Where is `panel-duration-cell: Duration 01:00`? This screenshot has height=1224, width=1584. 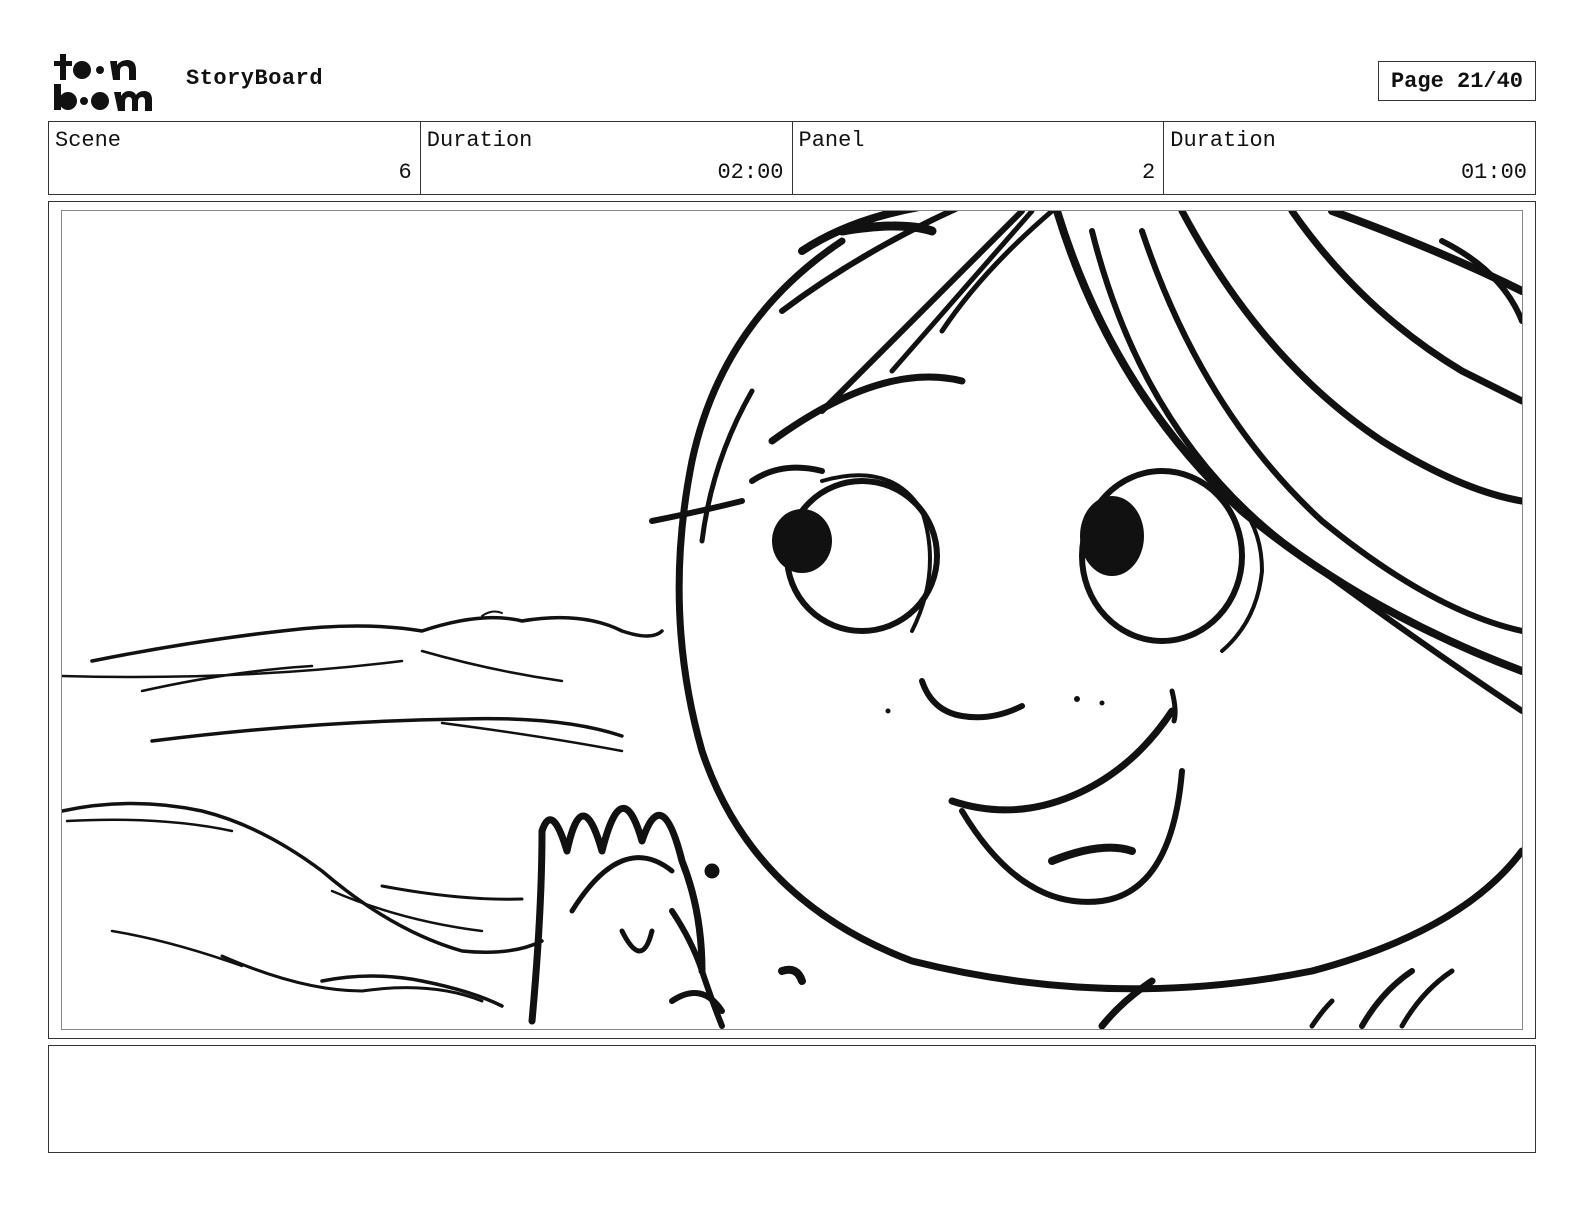
panel-duration-cell: Duration 01:00 is located at coordinates (1349, 158).